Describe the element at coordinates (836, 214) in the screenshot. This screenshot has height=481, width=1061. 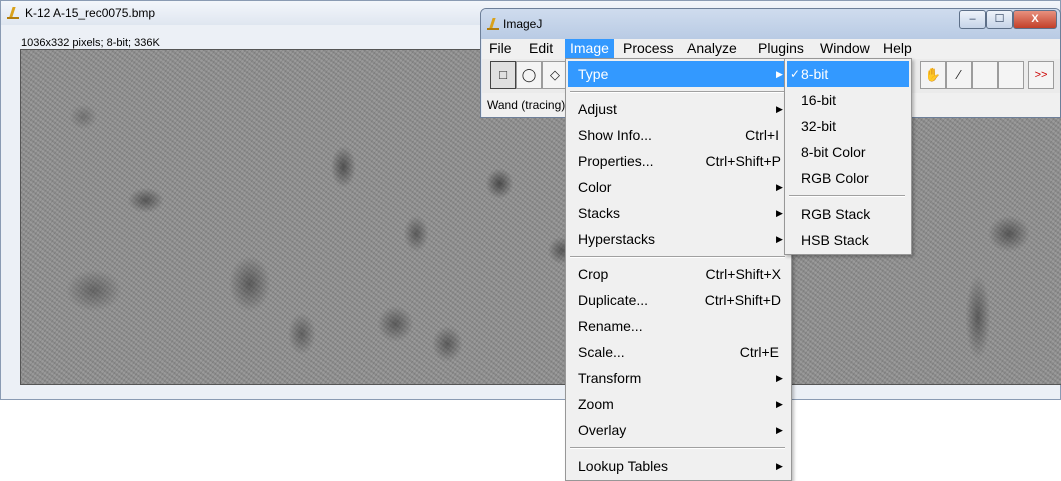
I see `submenu-item-label: RGB Stack` at that location.